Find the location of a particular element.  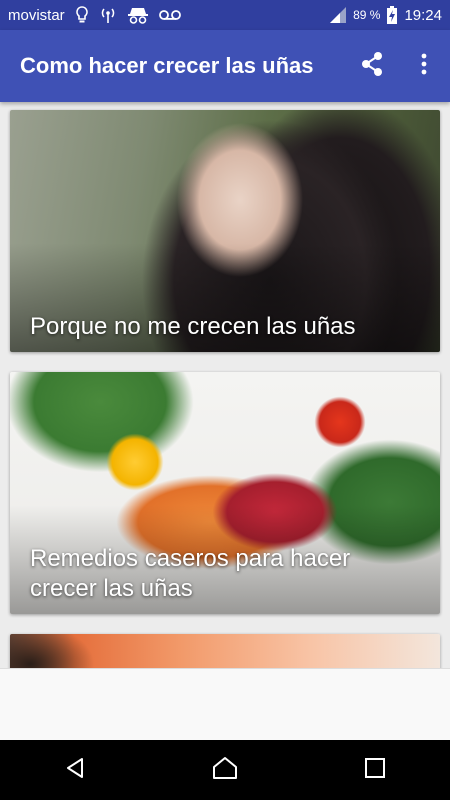

status-right: 89 % 19:24 is located at coordinates (389, 15).